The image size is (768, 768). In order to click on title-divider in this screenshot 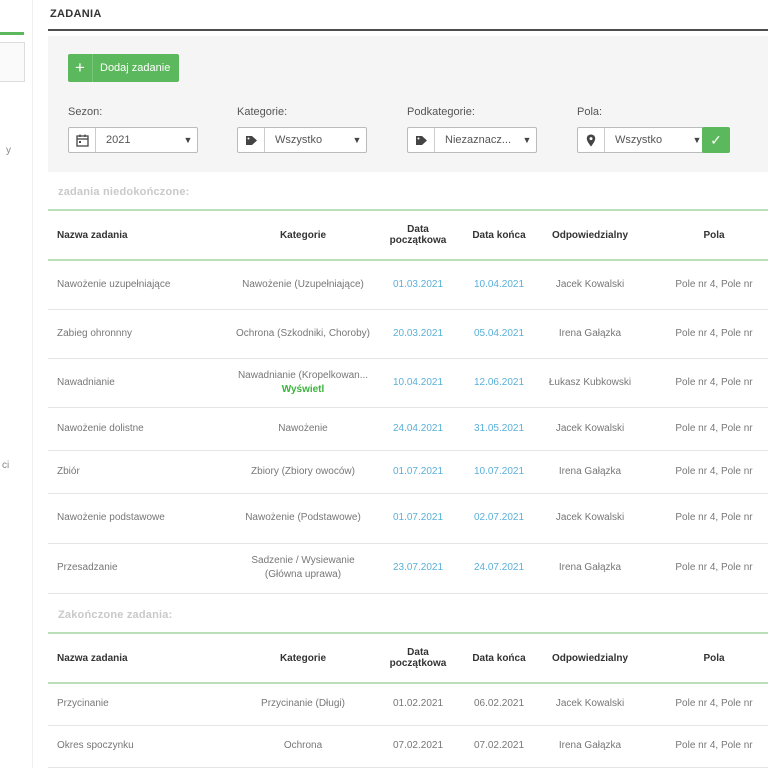, I will do `click(408, 30)`.